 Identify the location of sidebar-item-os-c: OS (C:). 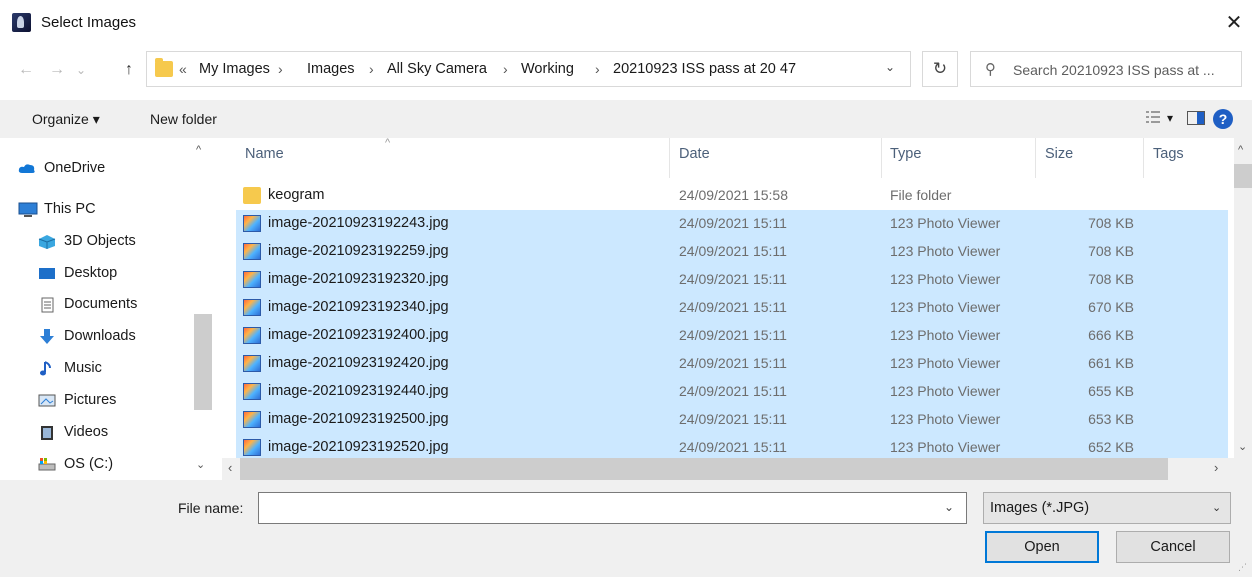
(75, 464).